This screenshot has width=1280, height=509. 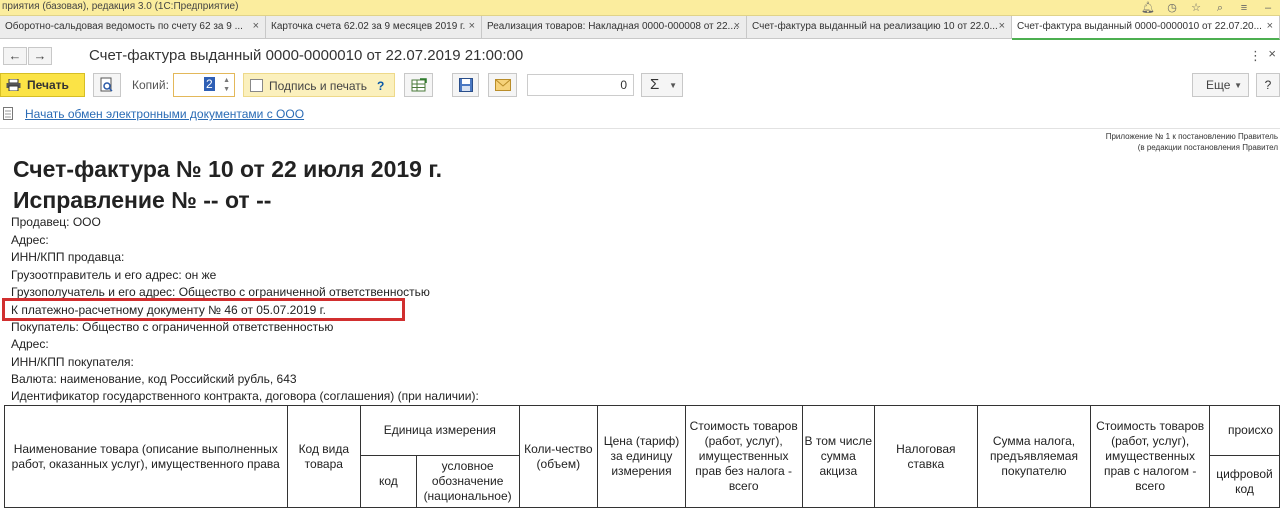 I want to click on header-cell: Цена (тариф) за единицу измерения, so click(x=641, y=456).